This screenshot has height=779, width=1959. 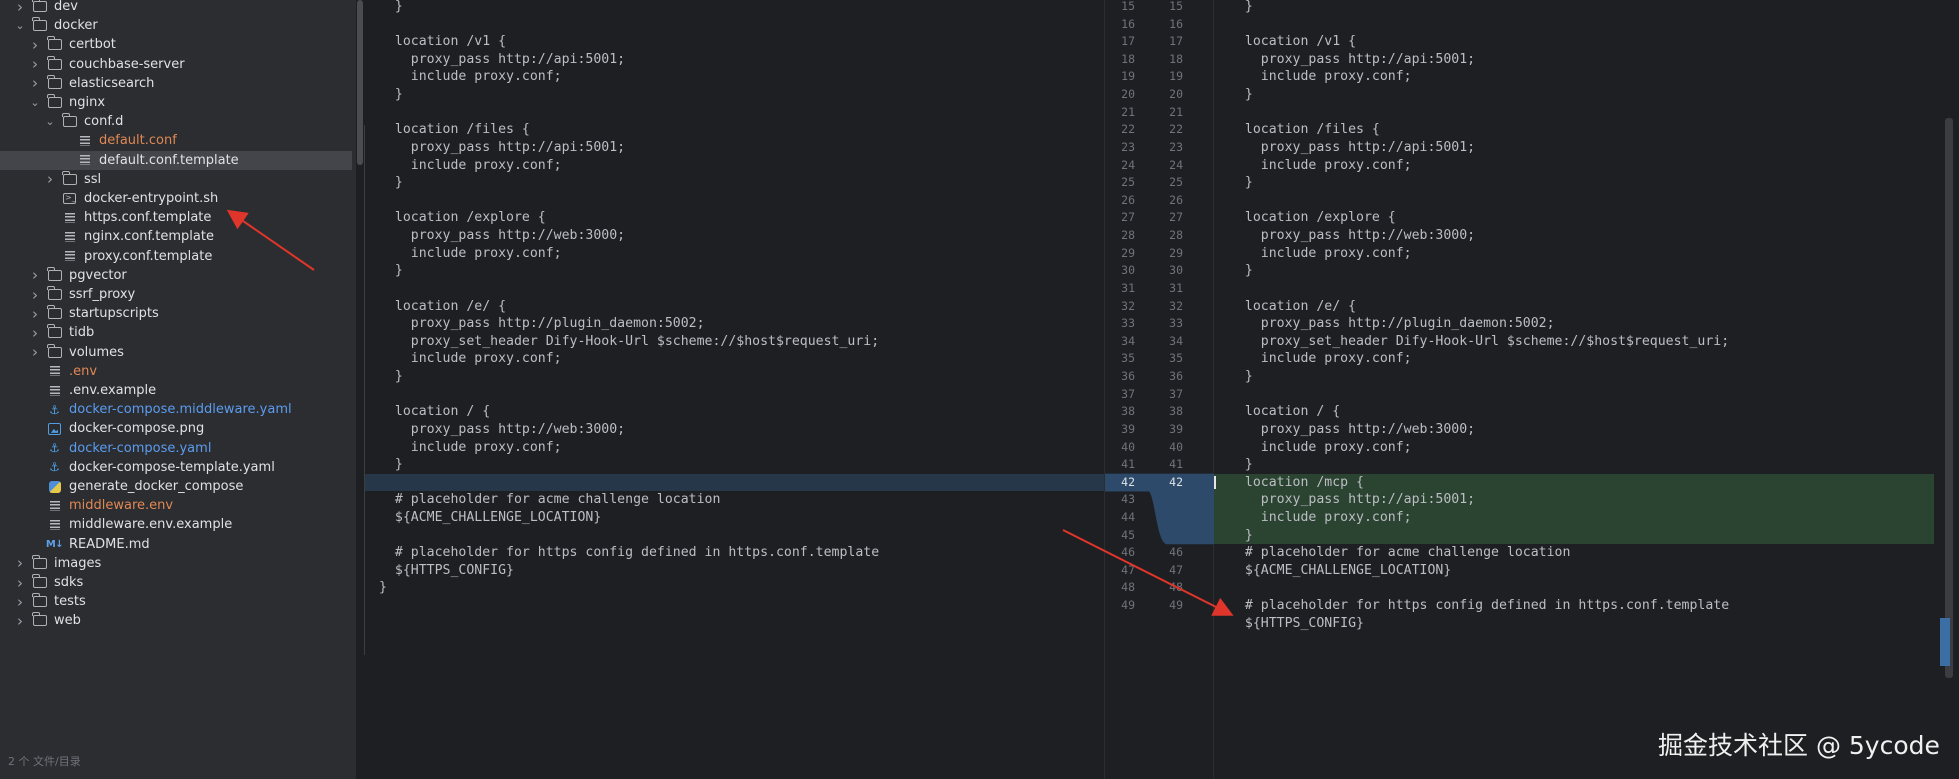 What do you see at coordinates (360, 389) in the screenshot?
I see `tree-scrollbar` at bounding box center [360, 389].